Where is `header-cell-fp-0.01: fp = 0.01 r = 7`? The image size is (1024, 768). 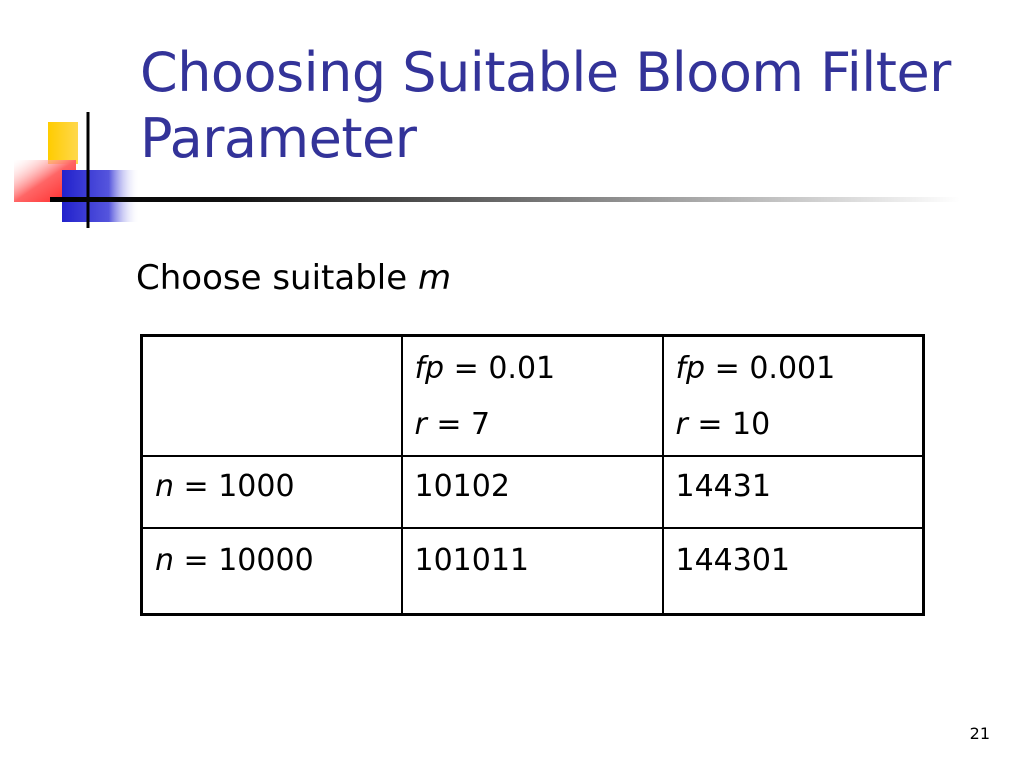
header-cell-fp-0.01: fp = 0.01 r = 7 is located at coordinates (532, 395).